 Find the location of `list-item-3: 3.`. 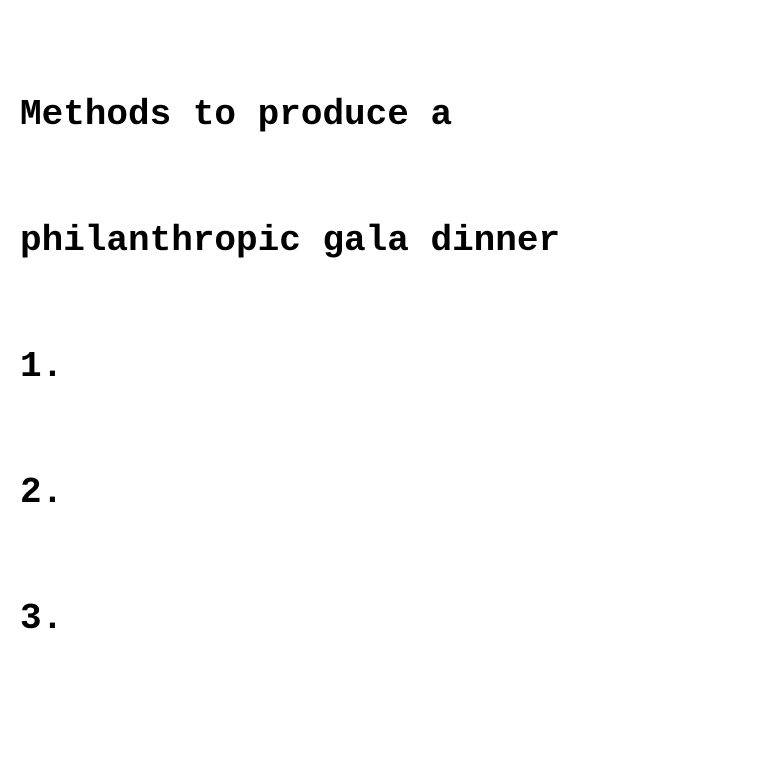

list-item-3: 3. is located at coordinates (42, 618).